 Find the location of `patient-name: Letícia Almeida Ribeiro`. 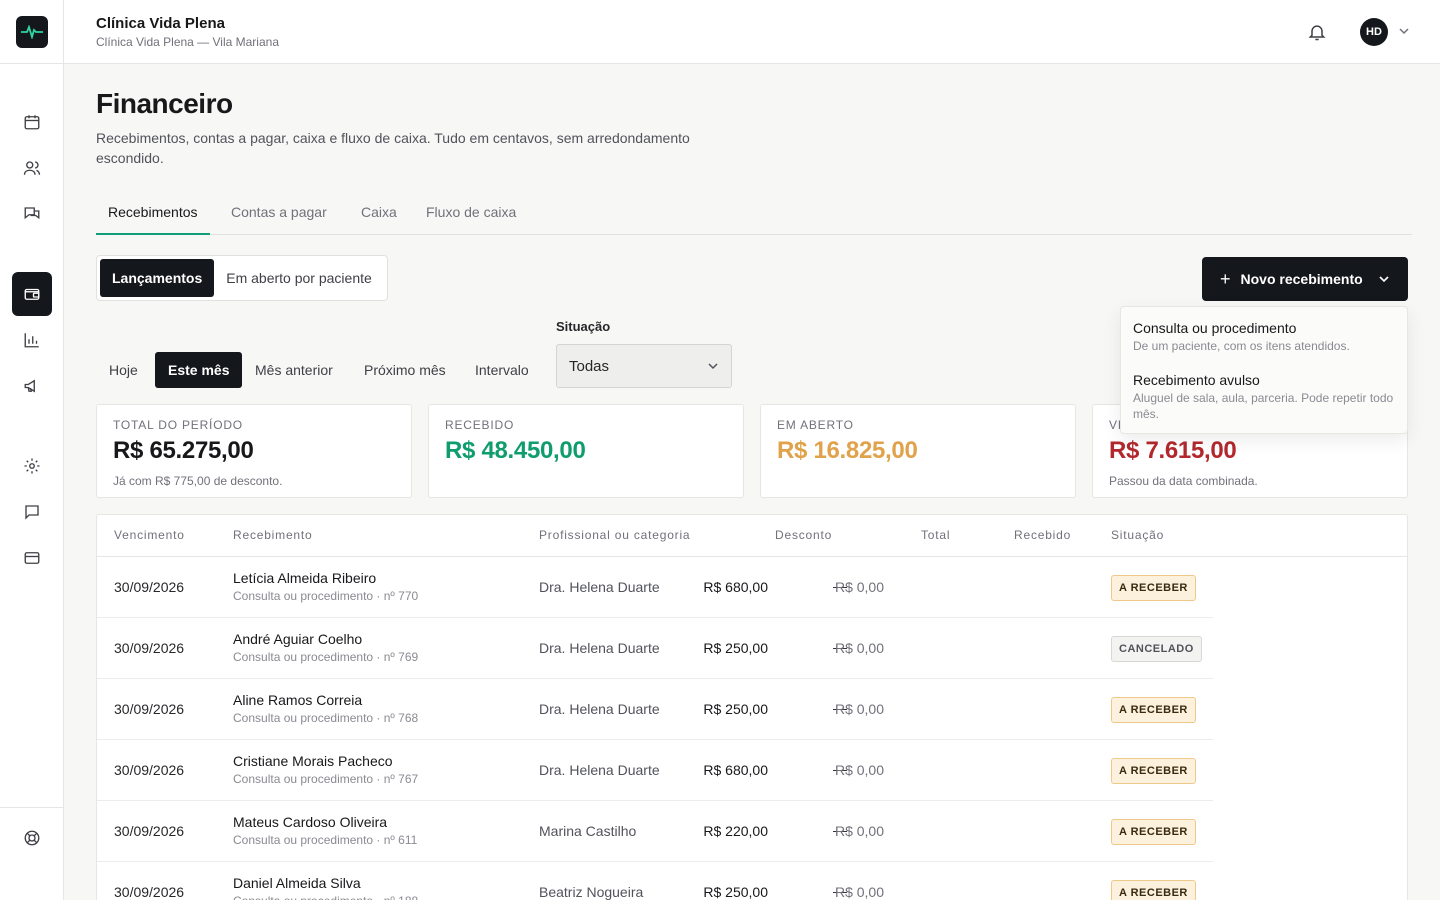

patient-name: Letícia Almeida Ribeiro is located at coordinates (304, 578).